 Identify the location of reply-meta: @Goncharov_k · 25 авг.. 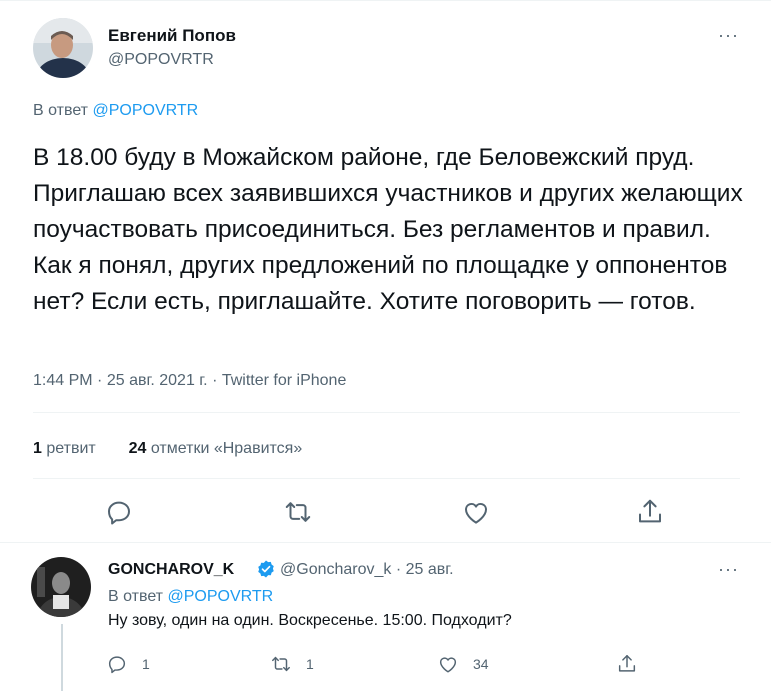
(367, 570).